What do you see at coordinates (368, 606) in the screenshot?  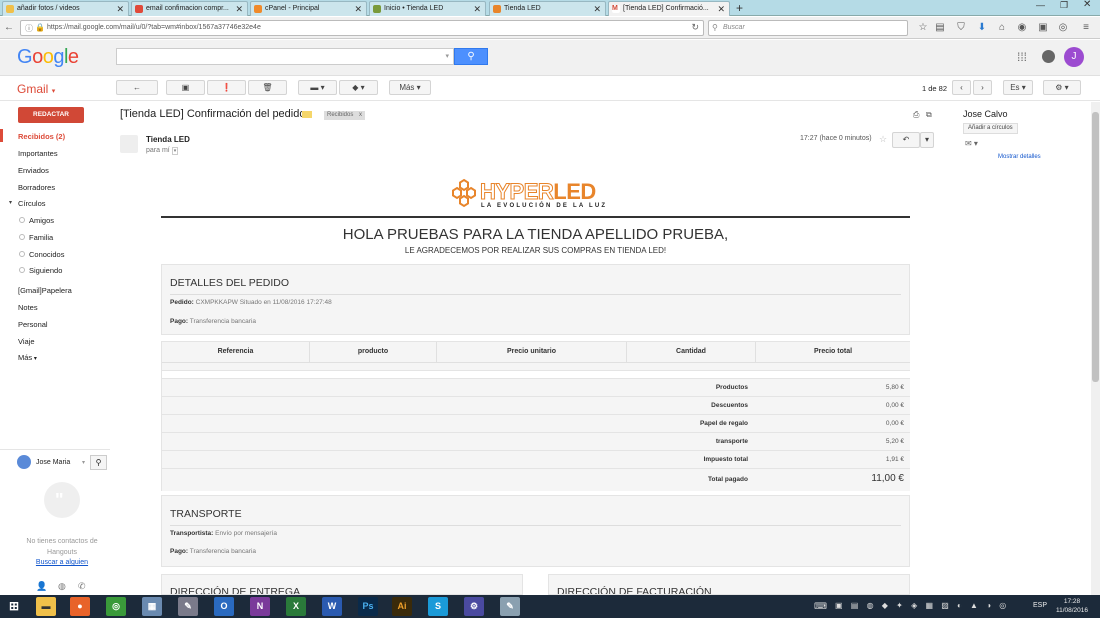 I see `photoshop-icon: Ps` at bounding box center [368, 606].